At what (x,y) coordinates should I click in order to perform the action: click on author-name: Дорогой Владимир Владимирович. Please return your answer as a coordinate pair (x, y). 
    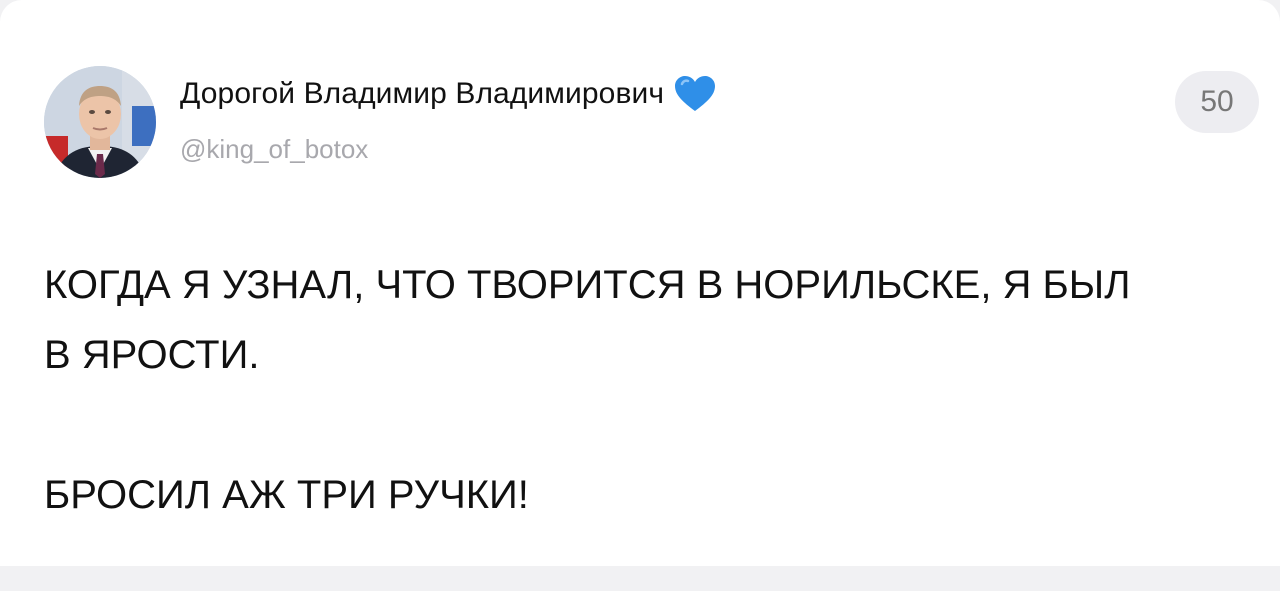
    Looking at the image, I should click on (422, 94).